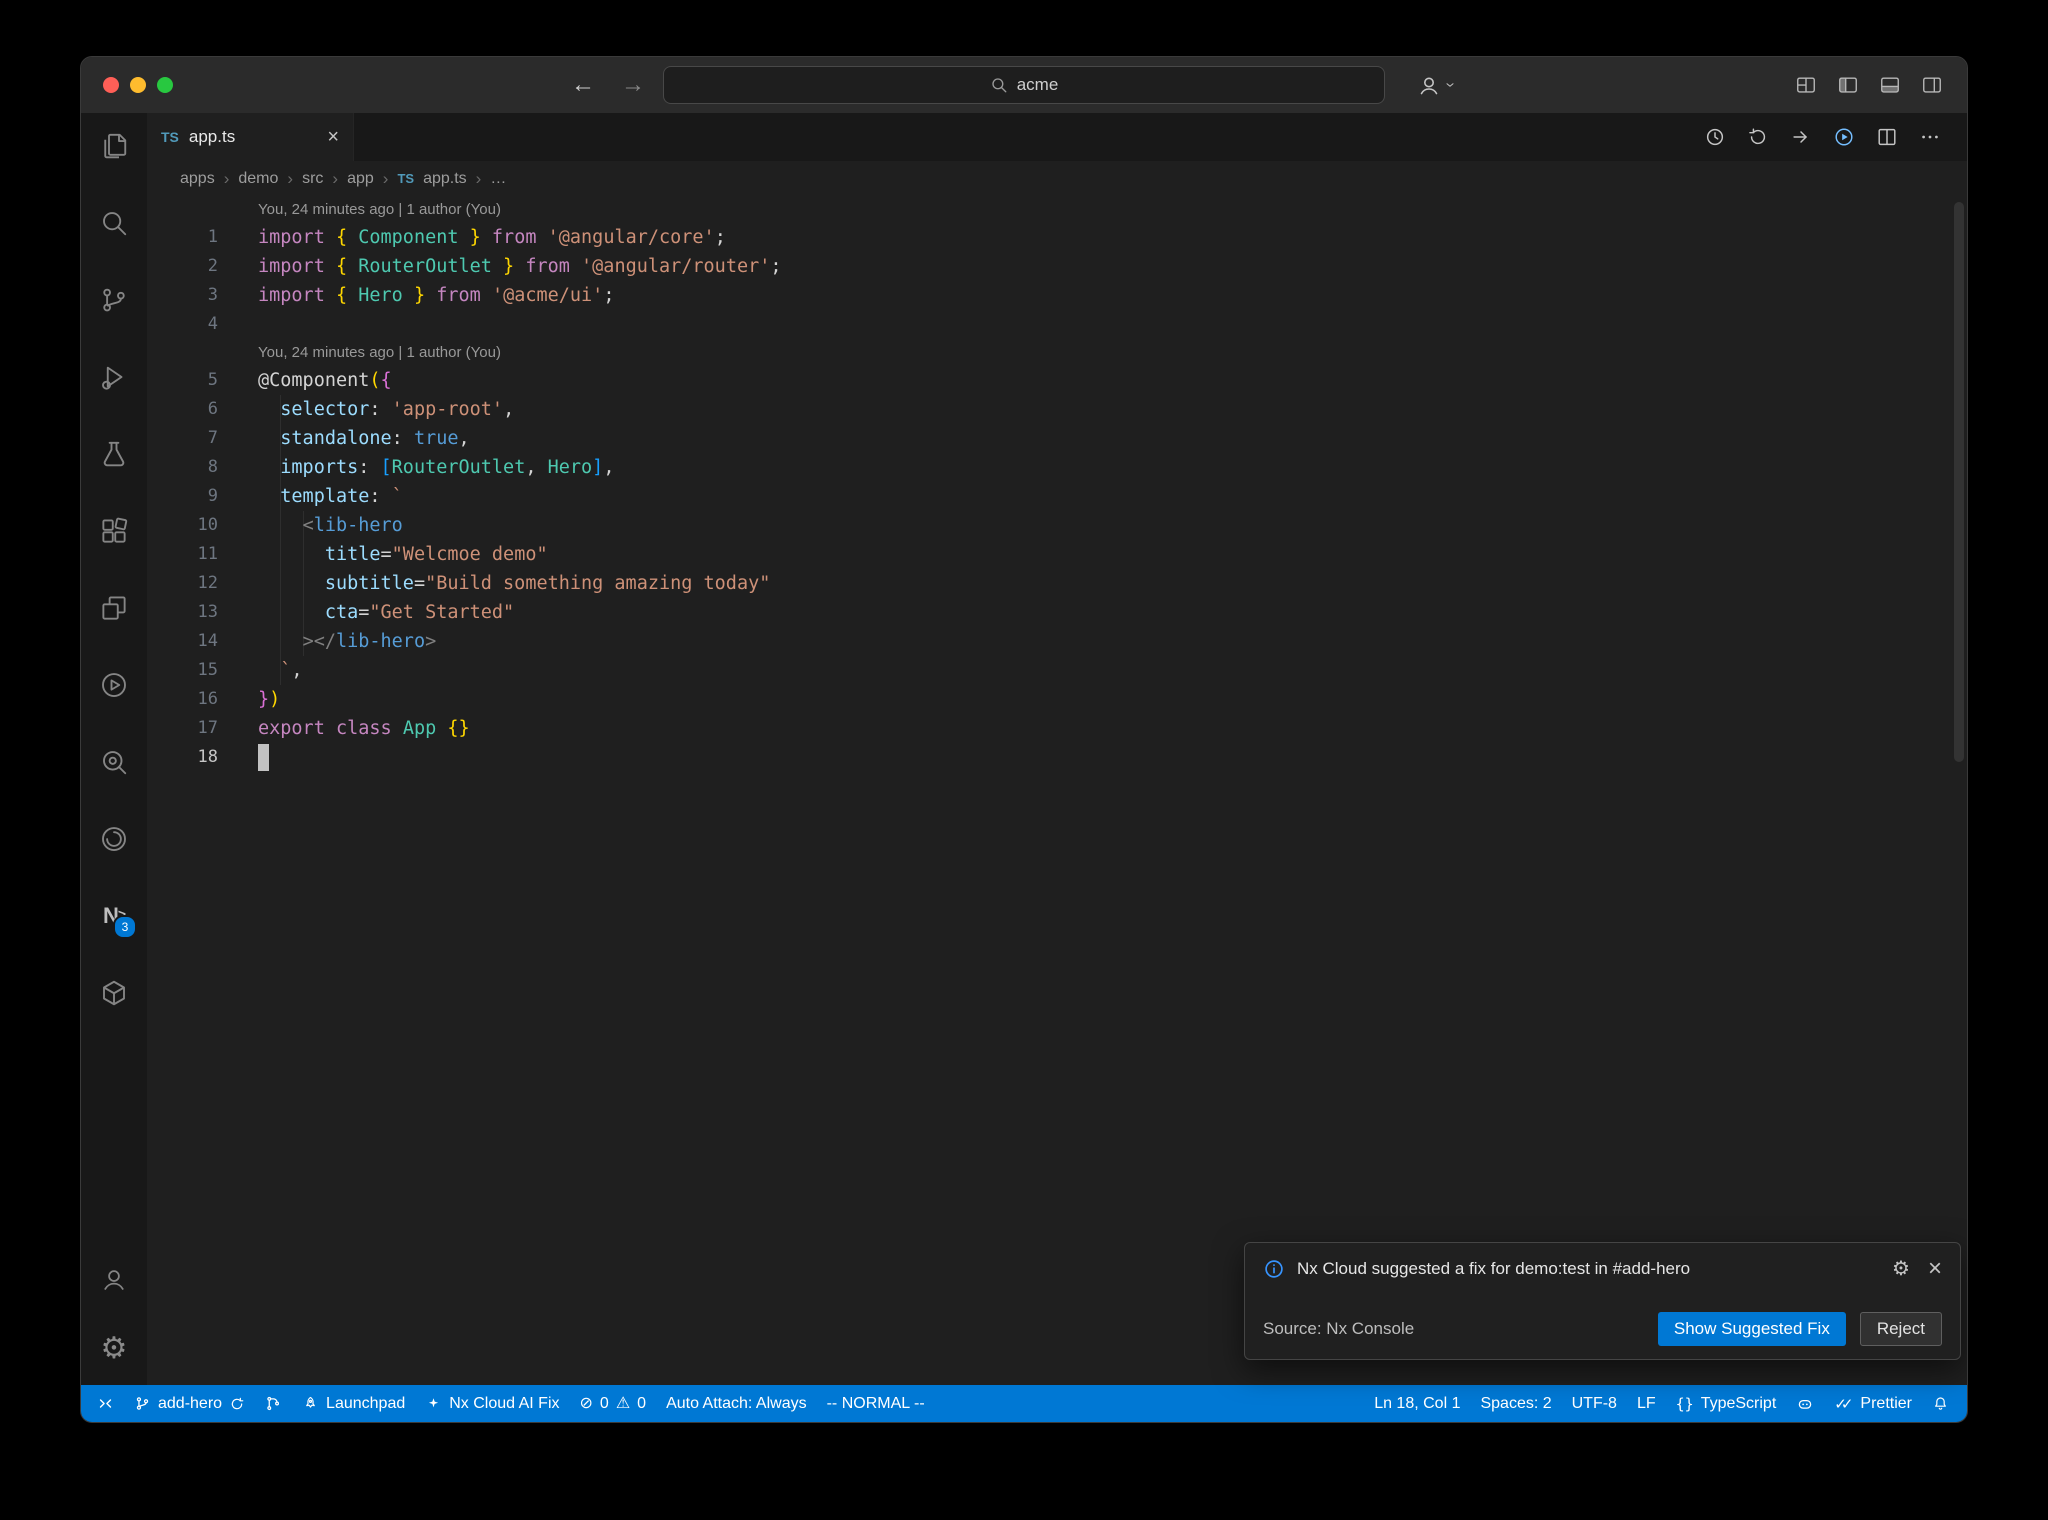  Describe the element at coordinates (1057, 612) in the screenshot. I see `code-line-13: 13 cta="Get Started"` at that location.